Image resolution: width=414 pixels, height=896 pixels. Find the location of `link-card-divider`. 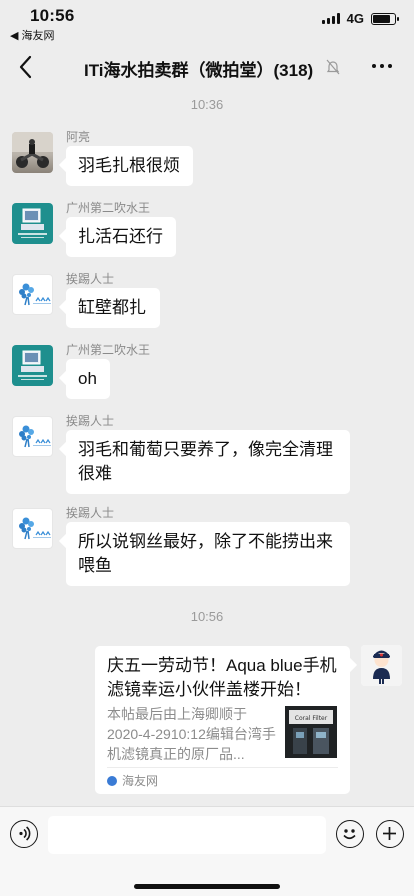

link-card-divider is located at coordinates (222, 767).